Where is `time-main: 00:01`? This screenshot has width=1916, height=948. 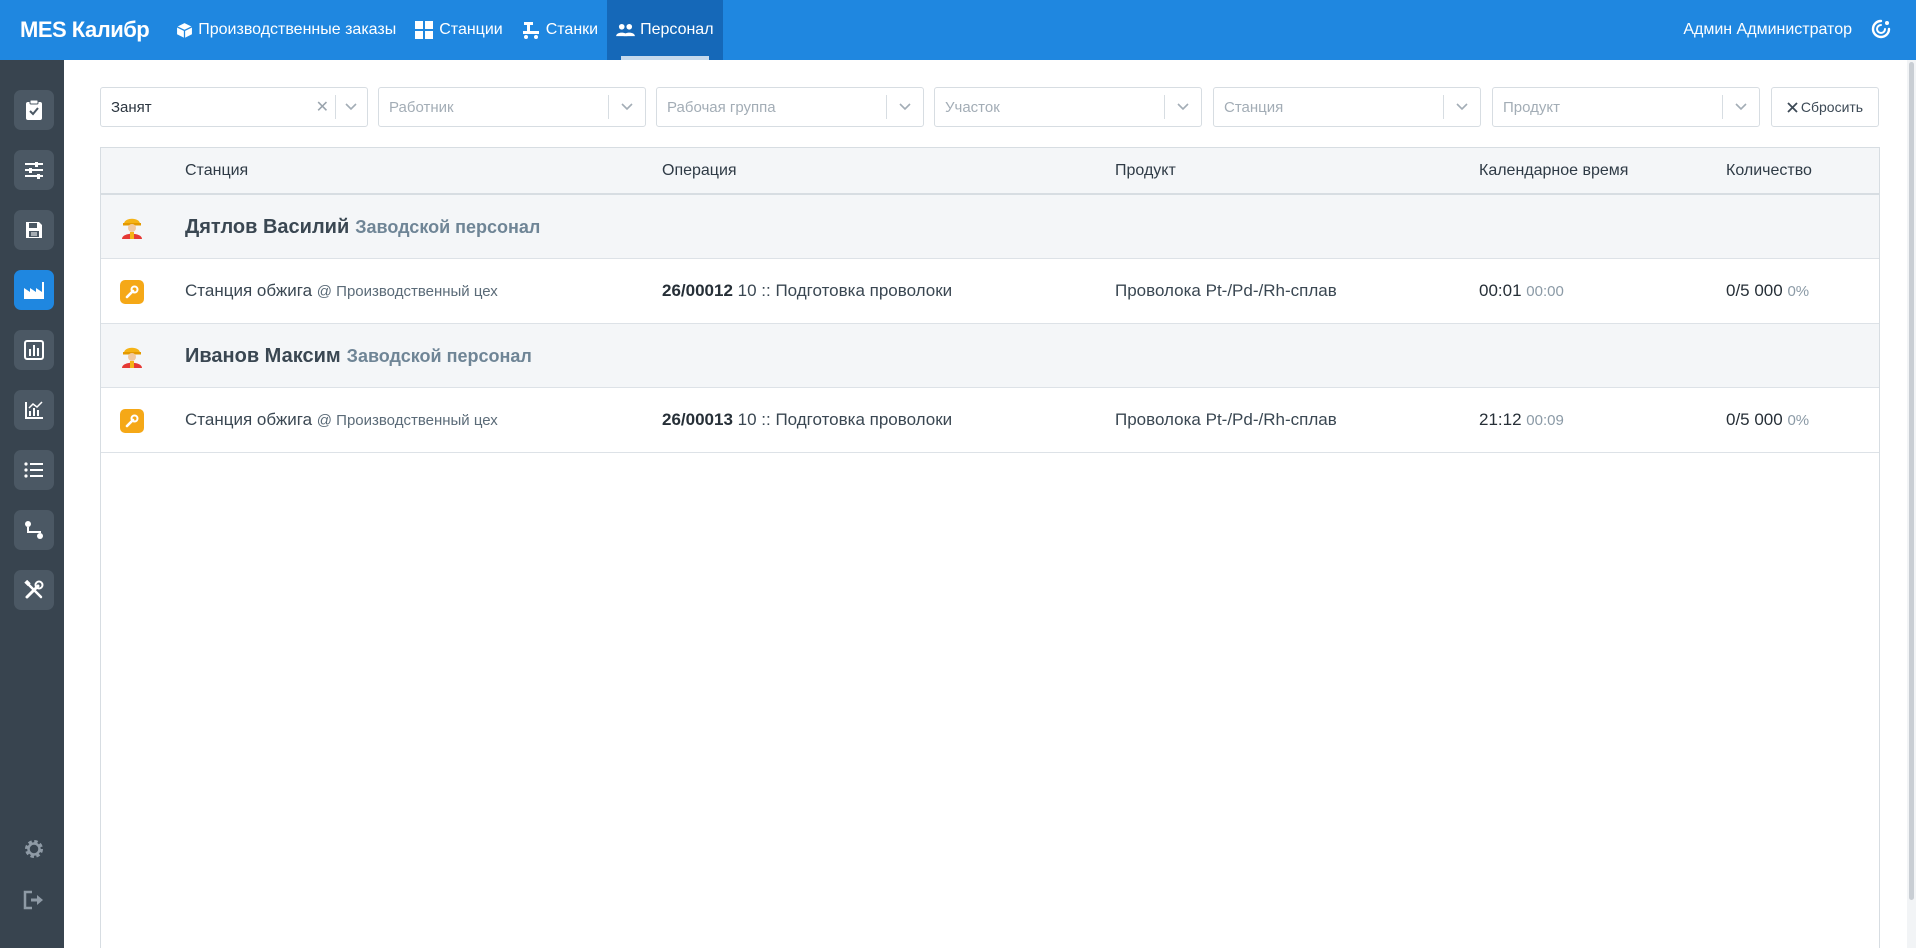
time-main: 00:01 is located at coordinates (1500, 290).